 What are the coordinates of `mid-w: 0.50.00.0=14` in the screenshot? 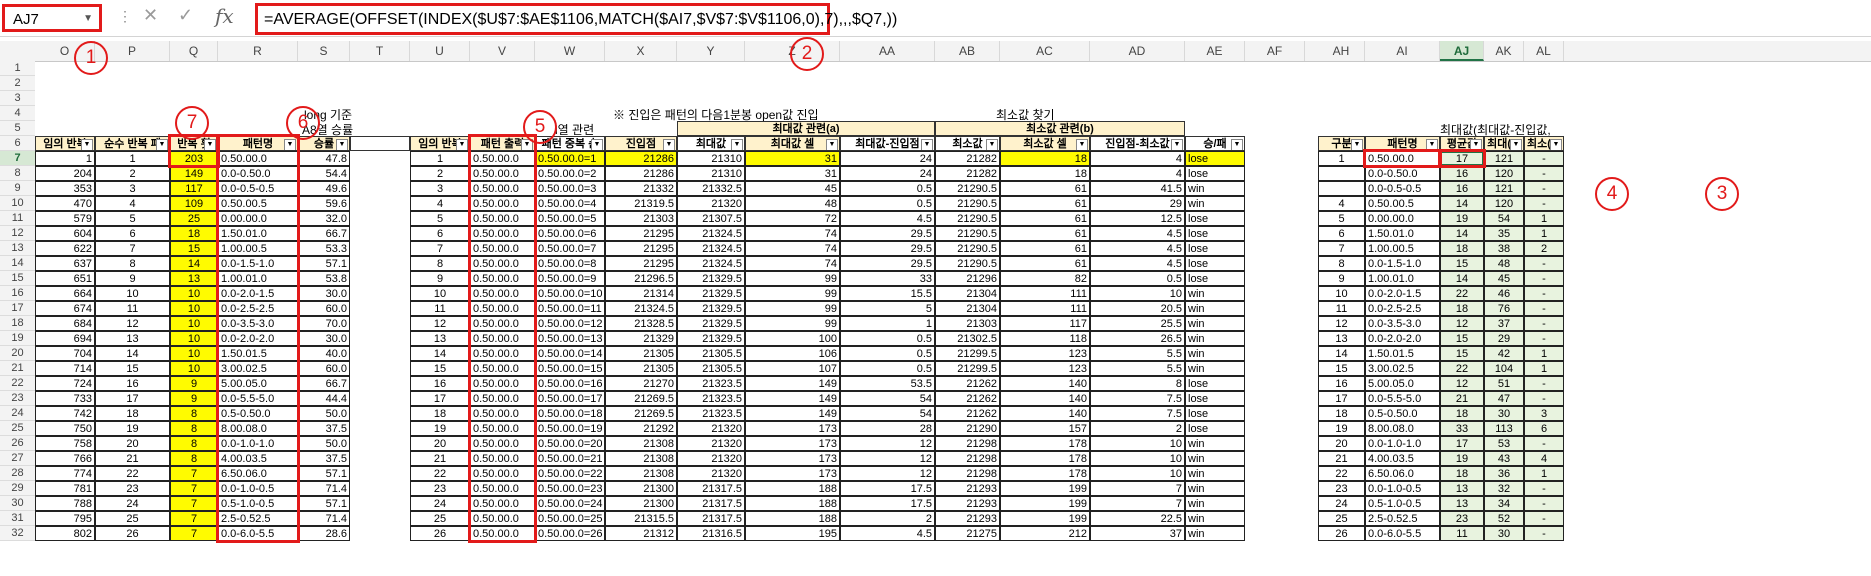 It's located at (570, 353).